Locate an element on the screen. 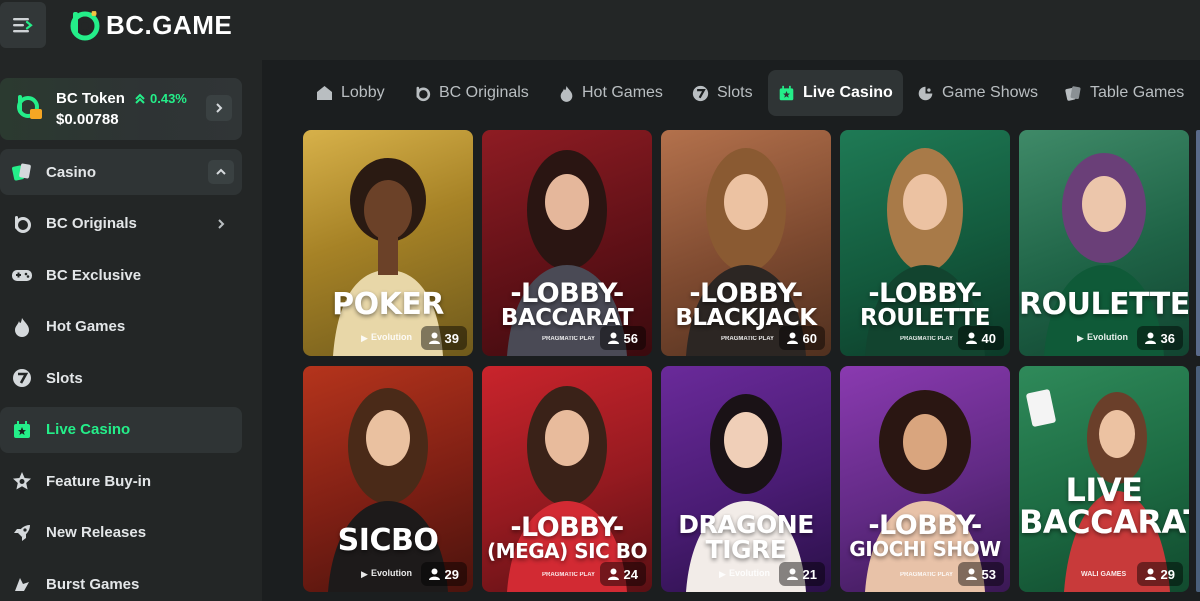 Image resolution: width=1200 pixels, height=601 pixels. menu-collapse-icon is located at coordinates (23, 25).